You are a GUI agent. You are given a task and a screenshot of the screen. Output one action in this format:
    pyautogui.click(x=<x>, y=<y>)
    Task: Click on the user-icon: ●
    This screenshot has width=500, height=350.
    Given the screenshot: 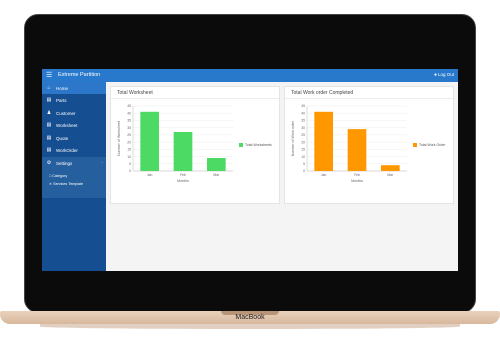 What is the action you would take?
    pyautogui.click(x=435, y=75)
    